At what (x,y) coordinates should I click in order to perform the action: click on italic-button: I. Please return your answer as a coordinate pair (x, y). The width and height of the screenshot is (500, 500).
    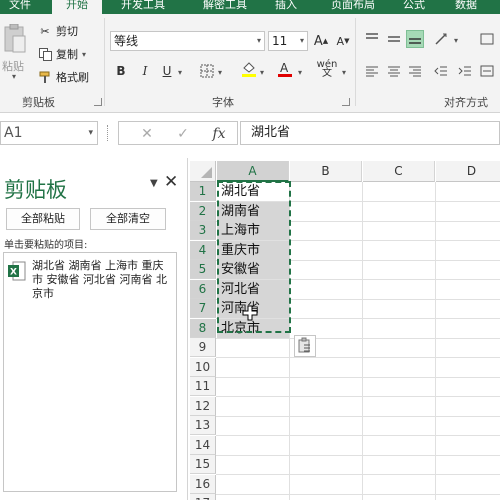
    Looking at the image, I should click on (145, 71).